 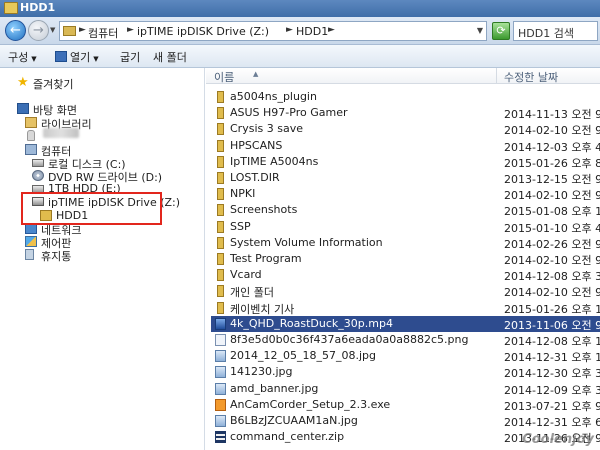 I want to click on open-button: 열기 ▼, so click(x=77, y=57).